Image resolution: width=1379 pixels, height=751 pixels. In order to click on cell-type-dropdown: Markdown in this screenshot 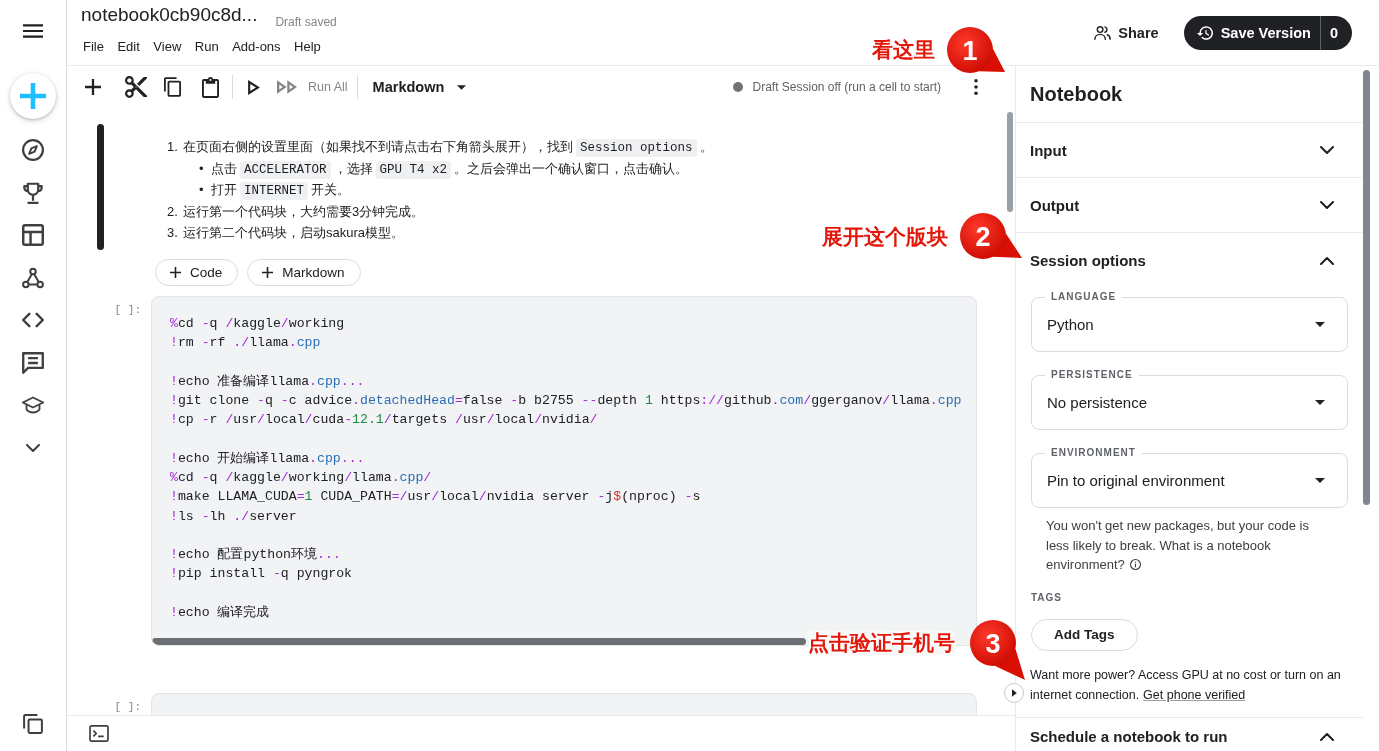, I will do `click(419, 87)`.